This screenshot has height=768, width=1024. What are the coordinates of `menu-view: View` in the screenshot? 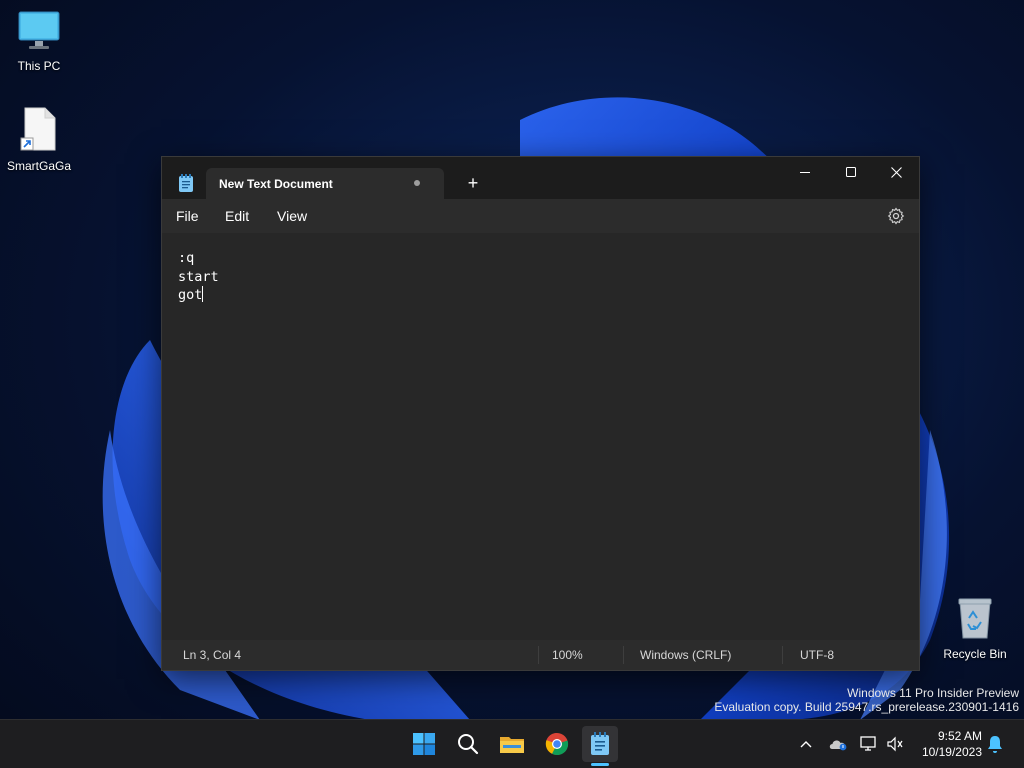 It's located at (292, 216).